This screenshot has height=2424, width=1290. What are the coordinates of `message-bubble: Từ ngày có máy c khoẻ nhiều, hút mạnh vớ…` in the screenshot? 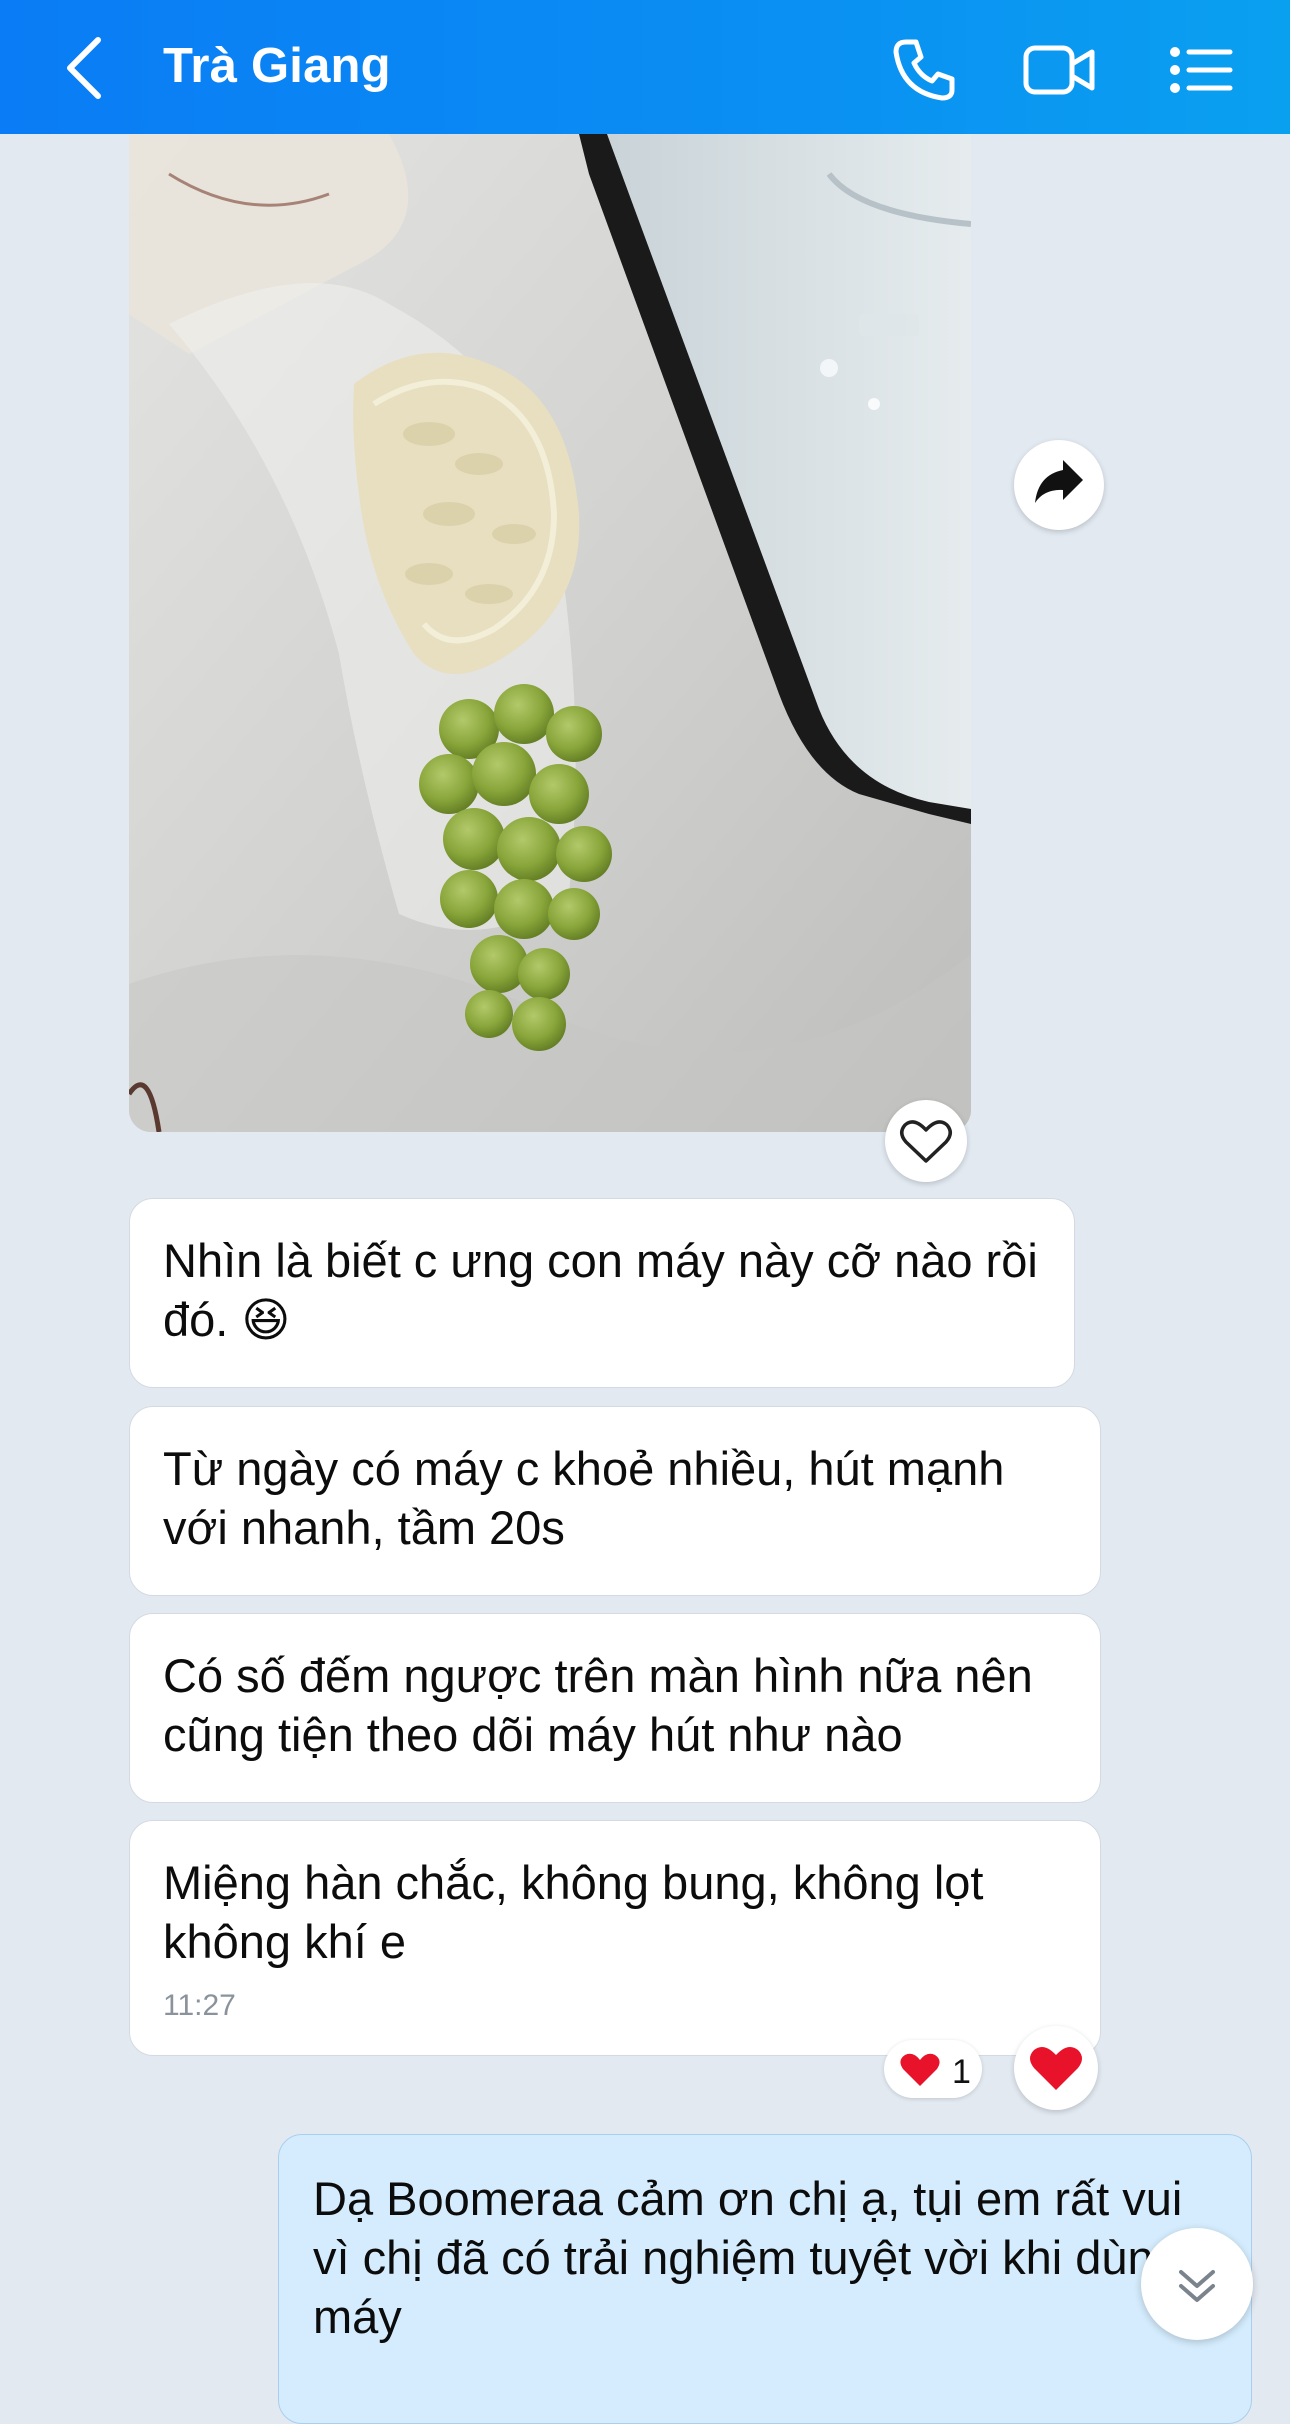 It's located at (615, 1501).